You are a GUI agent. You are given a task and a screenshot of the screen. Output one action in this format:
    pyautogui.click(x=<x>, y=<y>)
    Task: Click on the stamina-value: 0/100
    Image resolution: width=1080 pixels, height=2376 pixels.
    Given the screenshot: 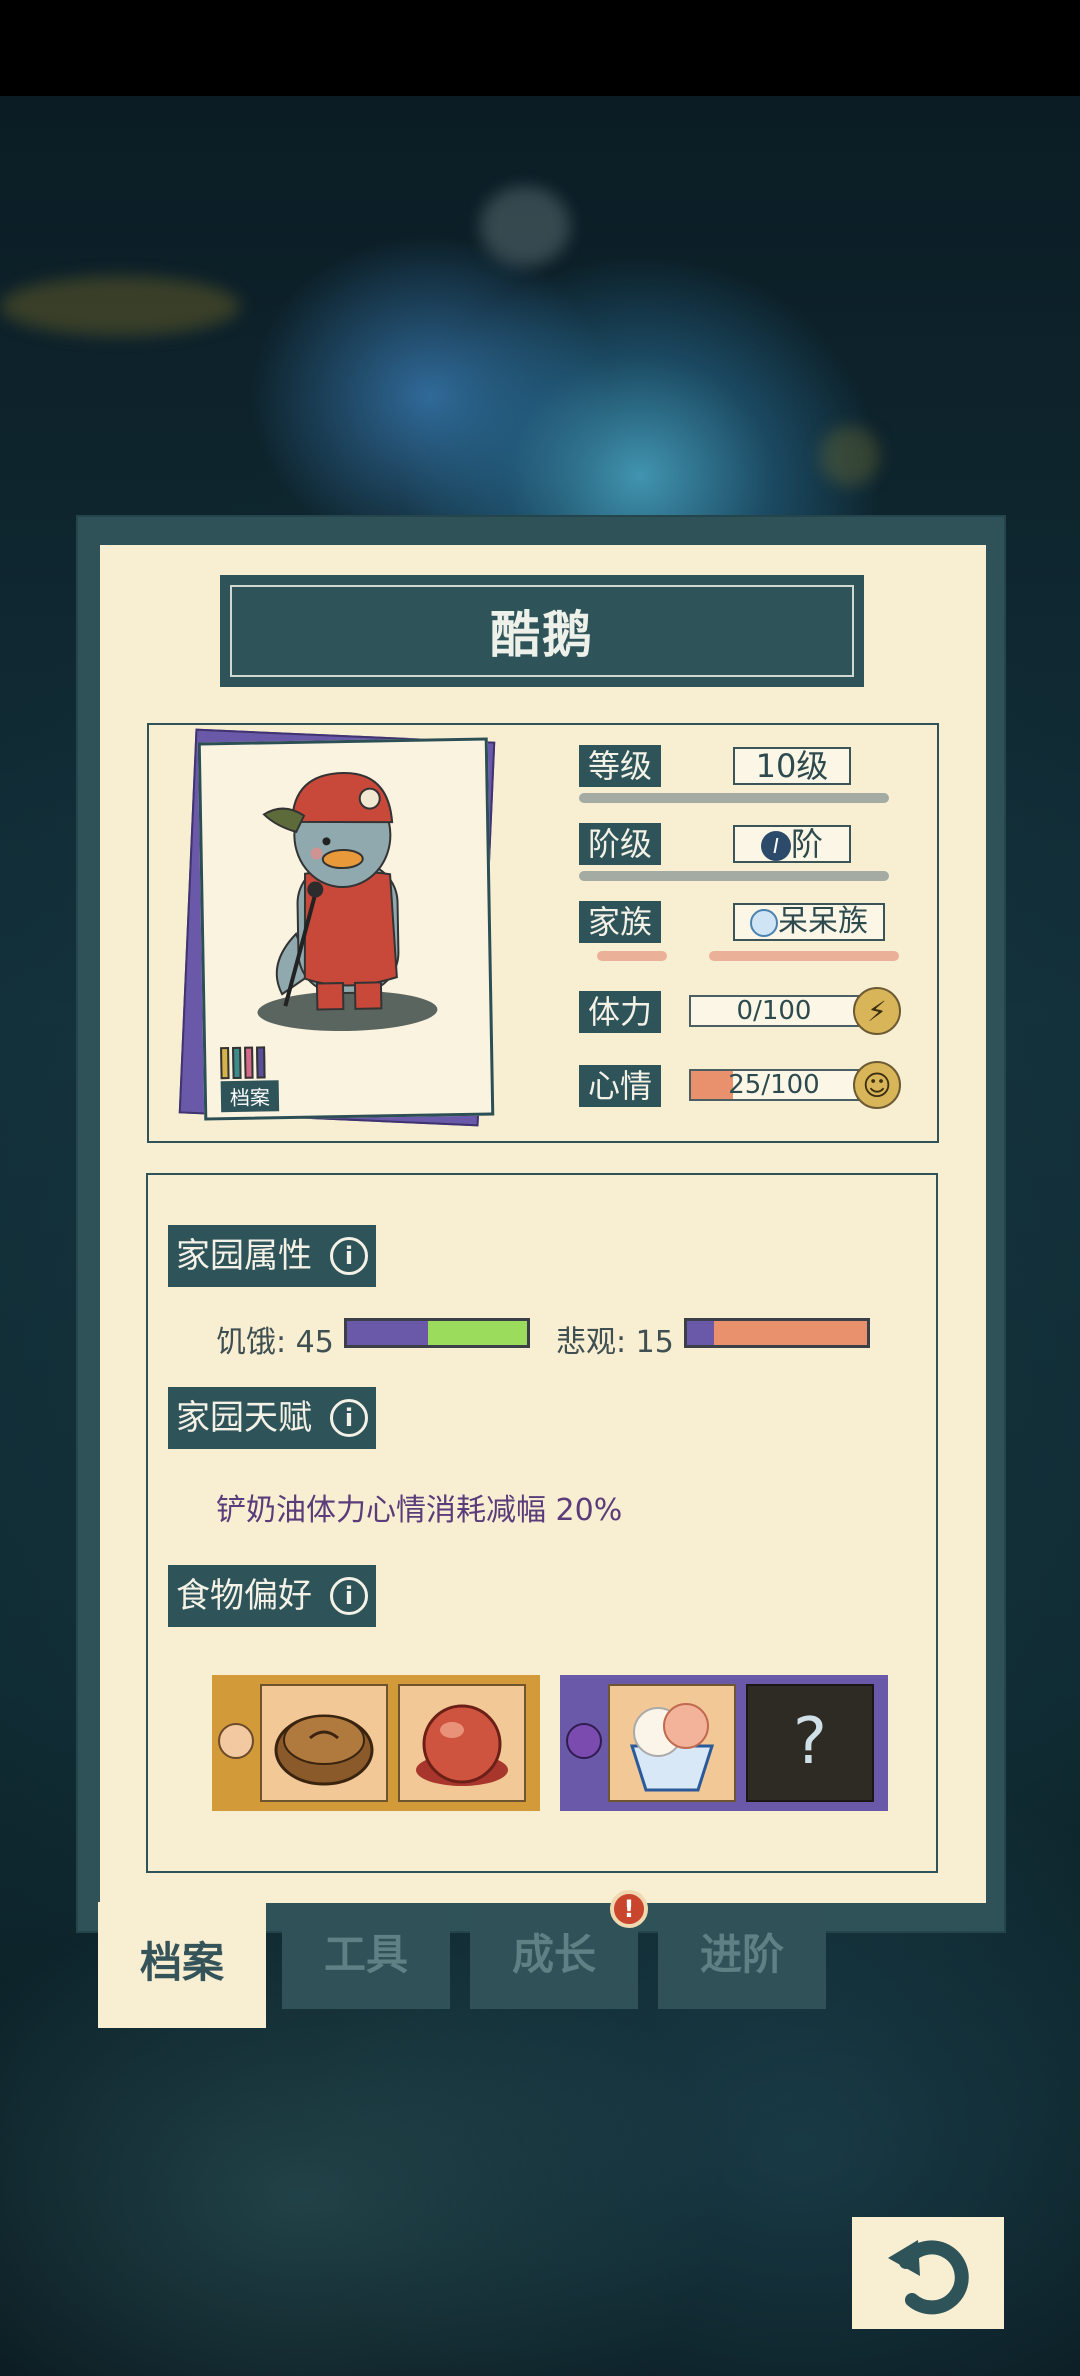 What is the action you would take?
    pyautogui.click(x=774, y=1011)
    